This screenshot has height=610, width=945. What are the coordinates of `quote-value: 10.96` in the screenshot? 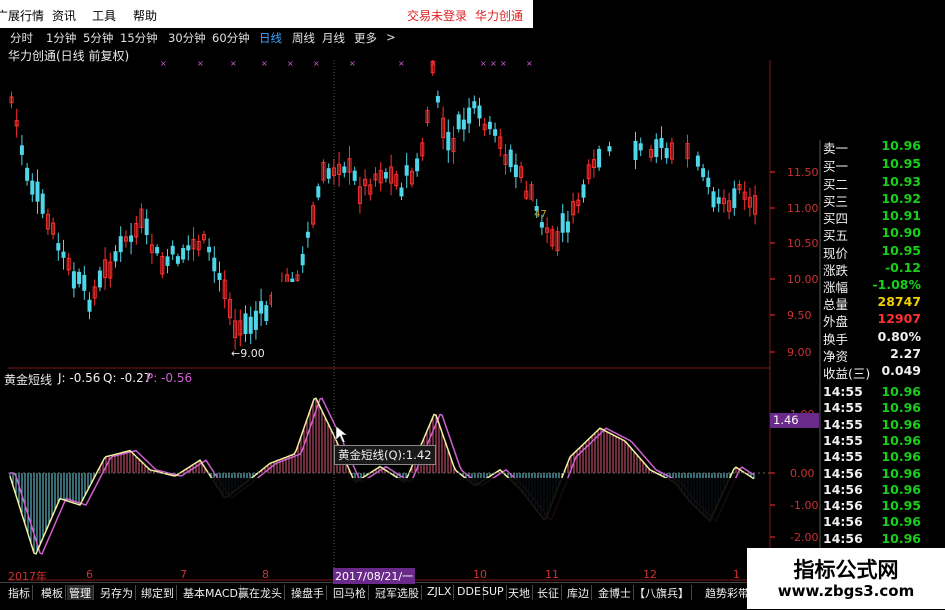 It's located at (901, 145).